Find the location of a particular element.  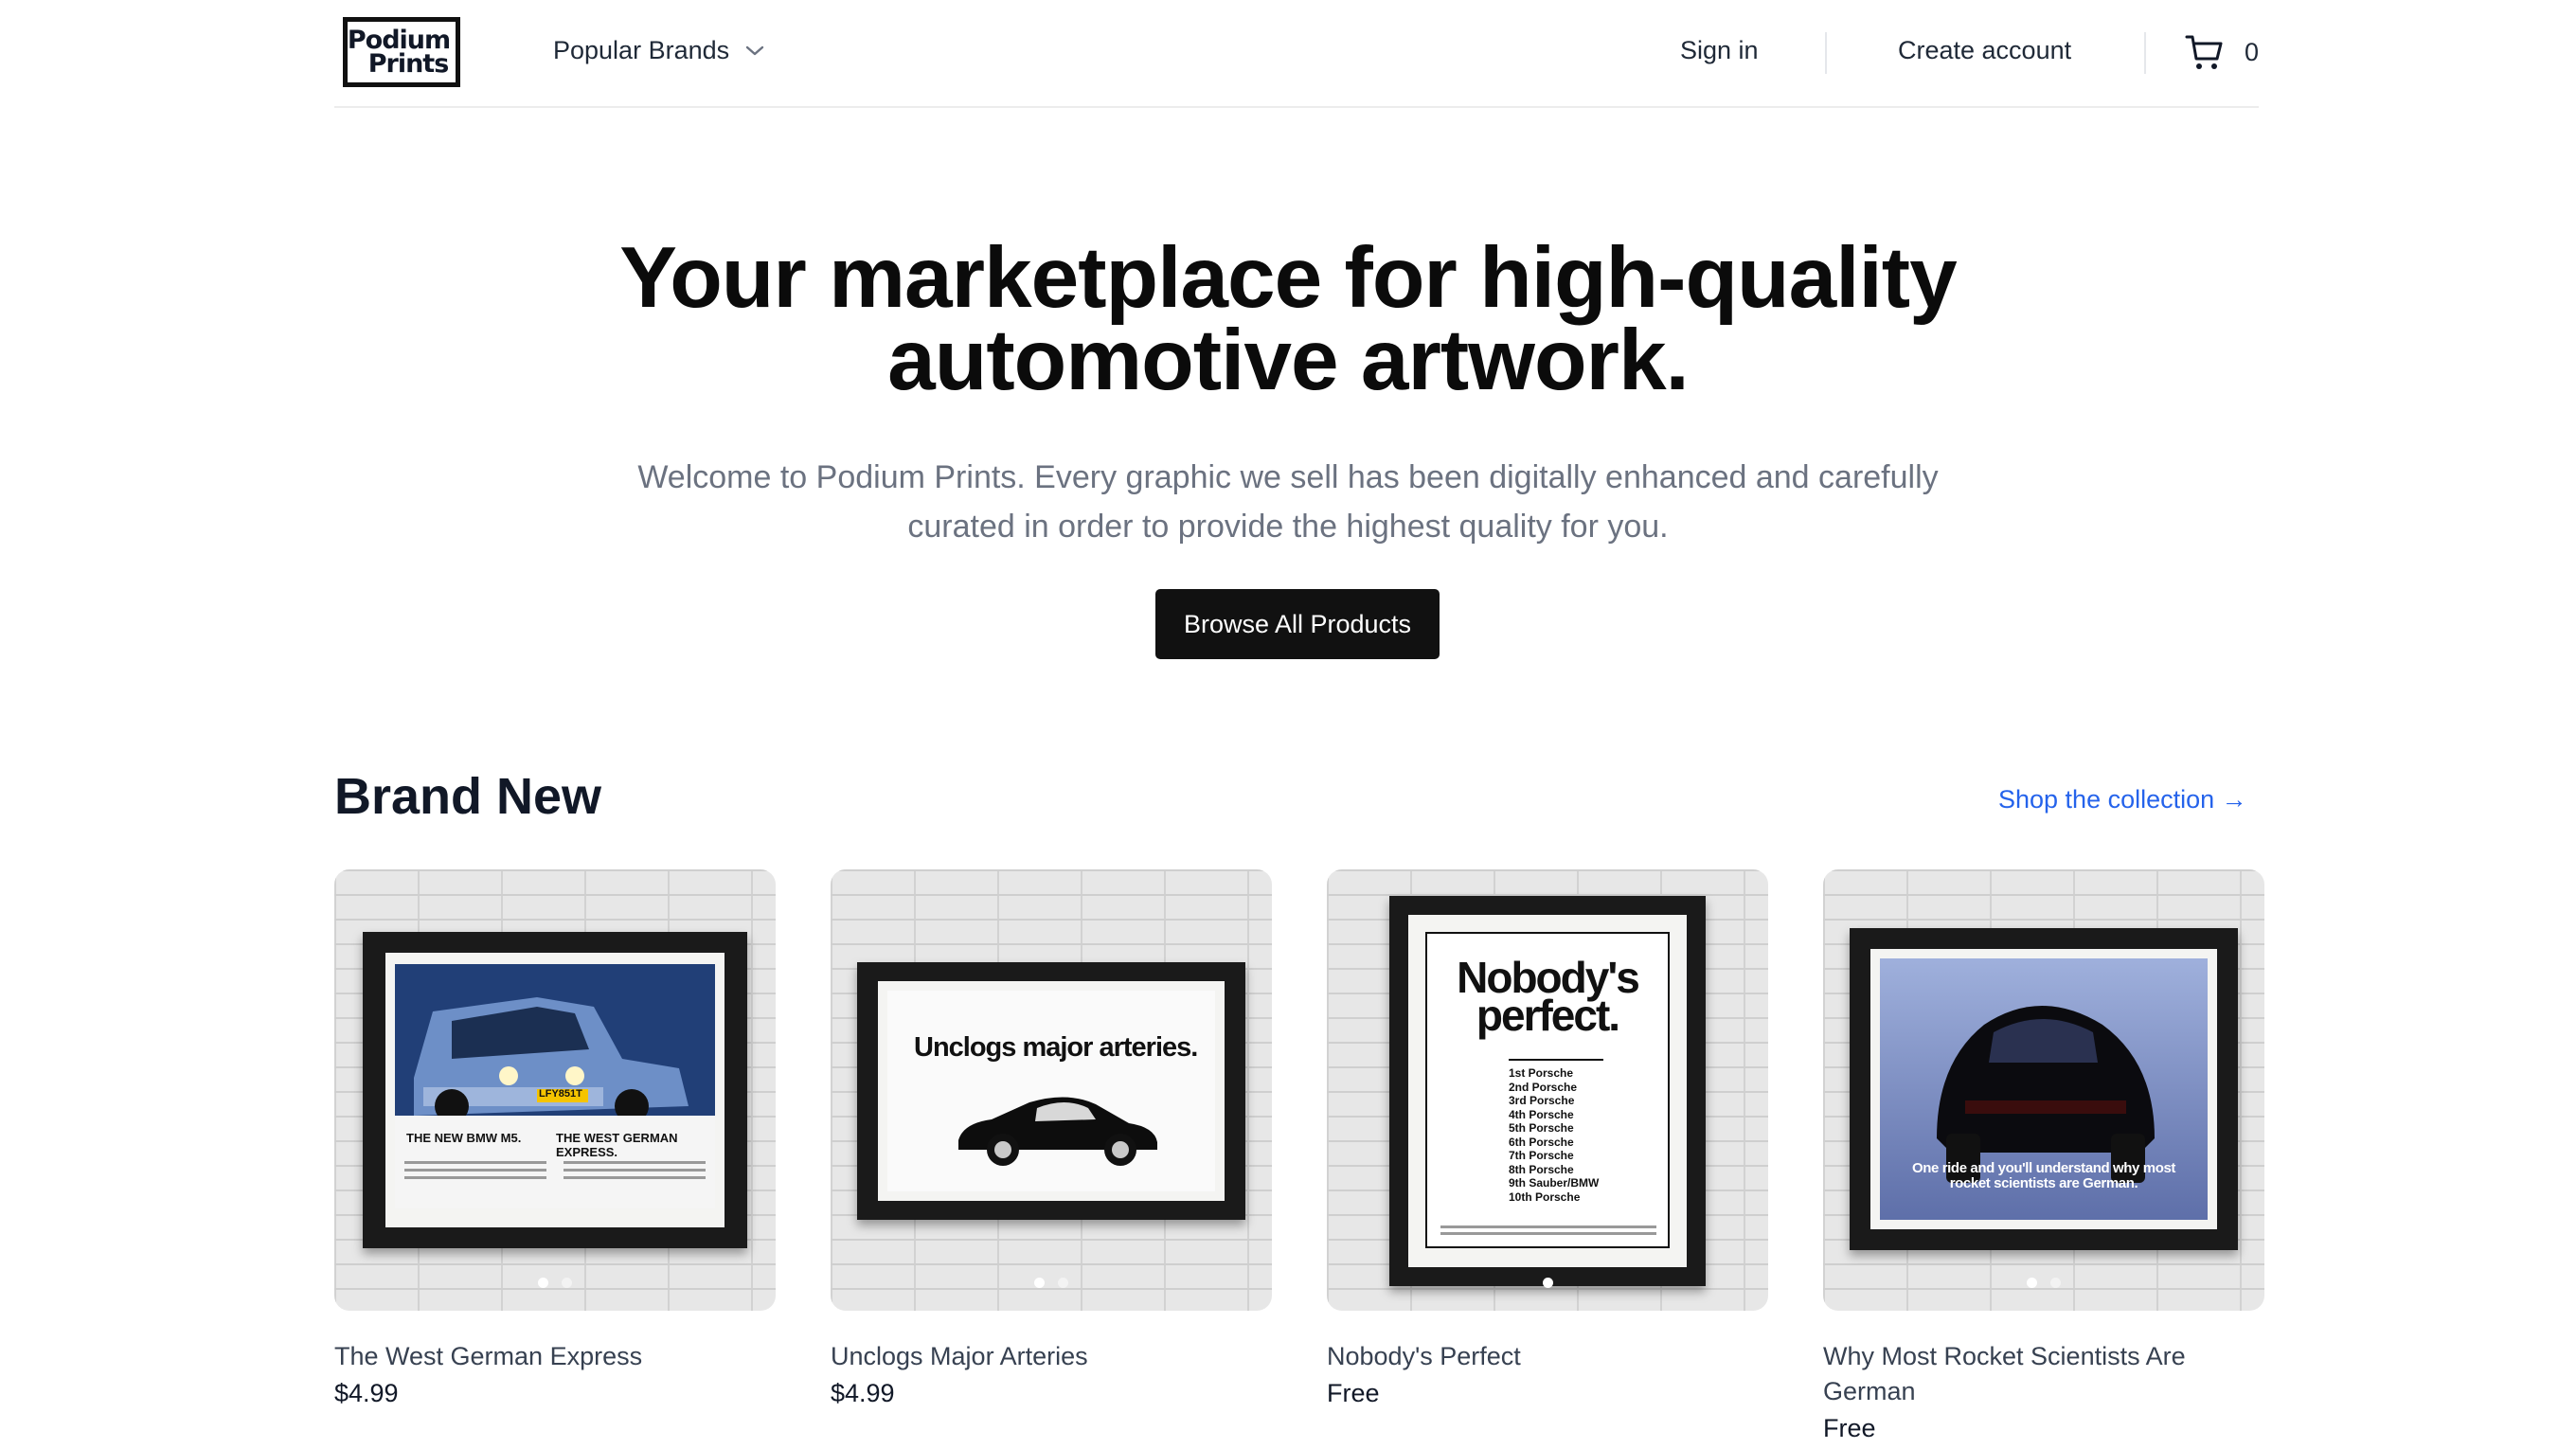

ranking-item: 5th Porsche is located at coordinates (1541, 1128).